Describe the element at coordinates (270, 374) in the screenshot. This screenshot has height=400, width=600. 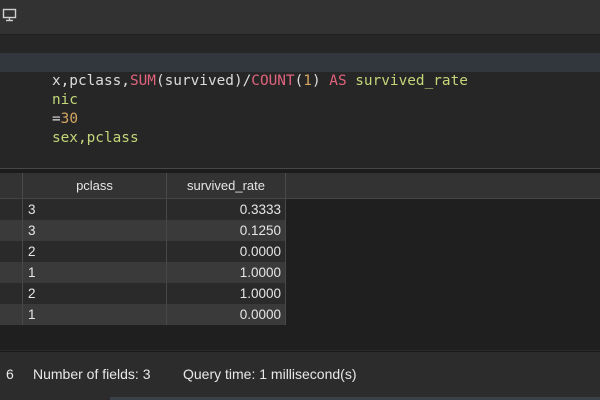
I see `query-time: Query time: 1 millisecond(s)` at that location.